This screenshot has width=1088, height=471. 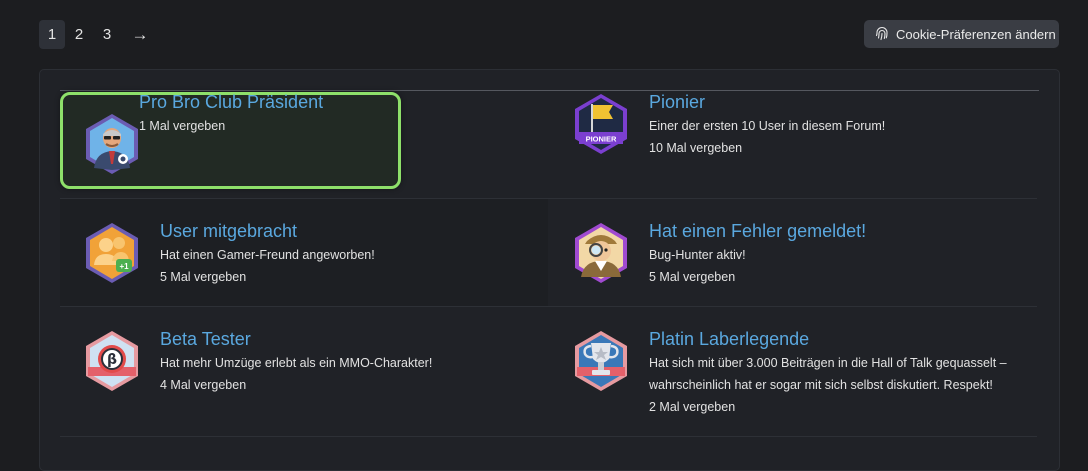 What do you see at coordinates (124, 266) in the screenshot?
I see `plus-one-badge-text: +1` at bounding box center [124, 266].